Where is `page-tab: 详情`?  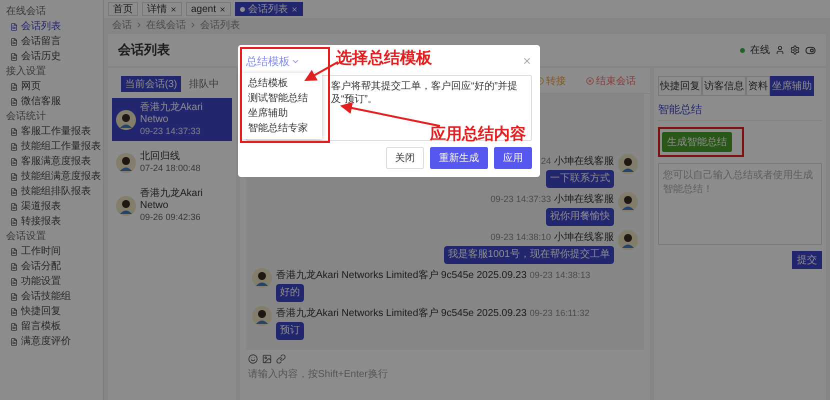
page-tab: 详情 is located at coordinates (162, 9).